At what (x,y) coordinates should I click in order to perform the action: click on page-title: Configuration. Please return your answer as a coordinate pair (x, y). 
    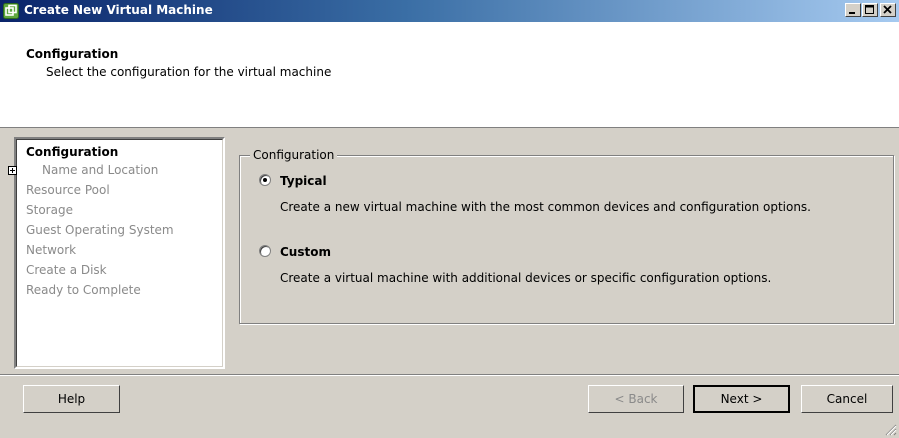
    Looking at the image, I should click on (72, 54).